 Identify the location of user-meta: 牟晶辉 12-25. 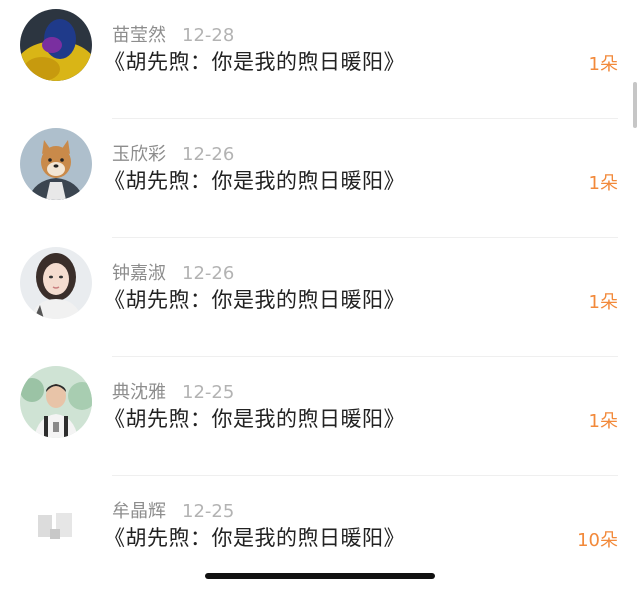
(173, 509).